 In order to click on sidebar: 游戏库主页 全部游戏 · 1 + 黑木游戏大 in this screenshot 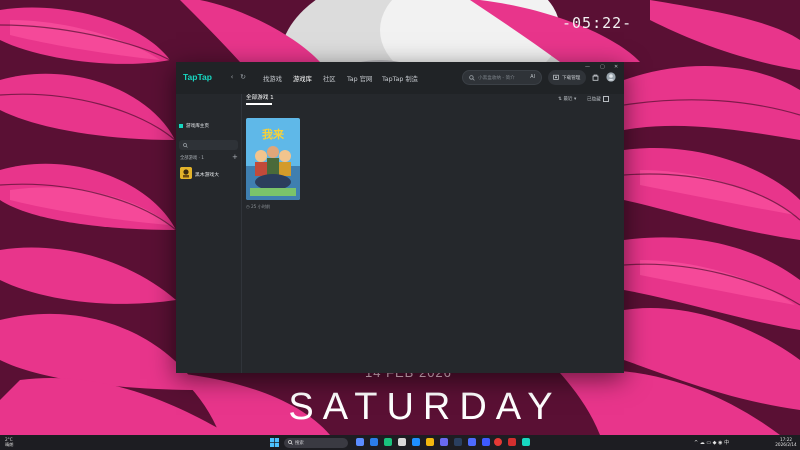, I will do `click(209, 233)`.